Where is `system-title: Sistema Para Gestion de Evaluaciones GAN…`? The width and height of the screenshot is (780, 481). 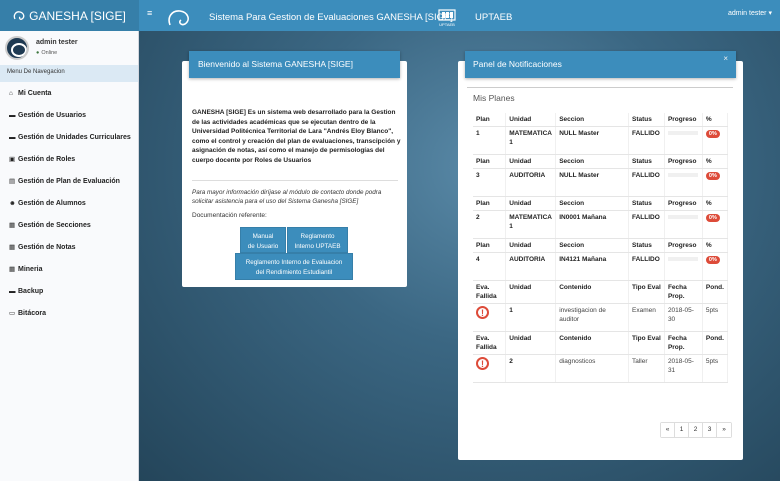
system-title: Sistema Para Gestion de Evaluaciones GAN… is located at coordinates (331, 17).